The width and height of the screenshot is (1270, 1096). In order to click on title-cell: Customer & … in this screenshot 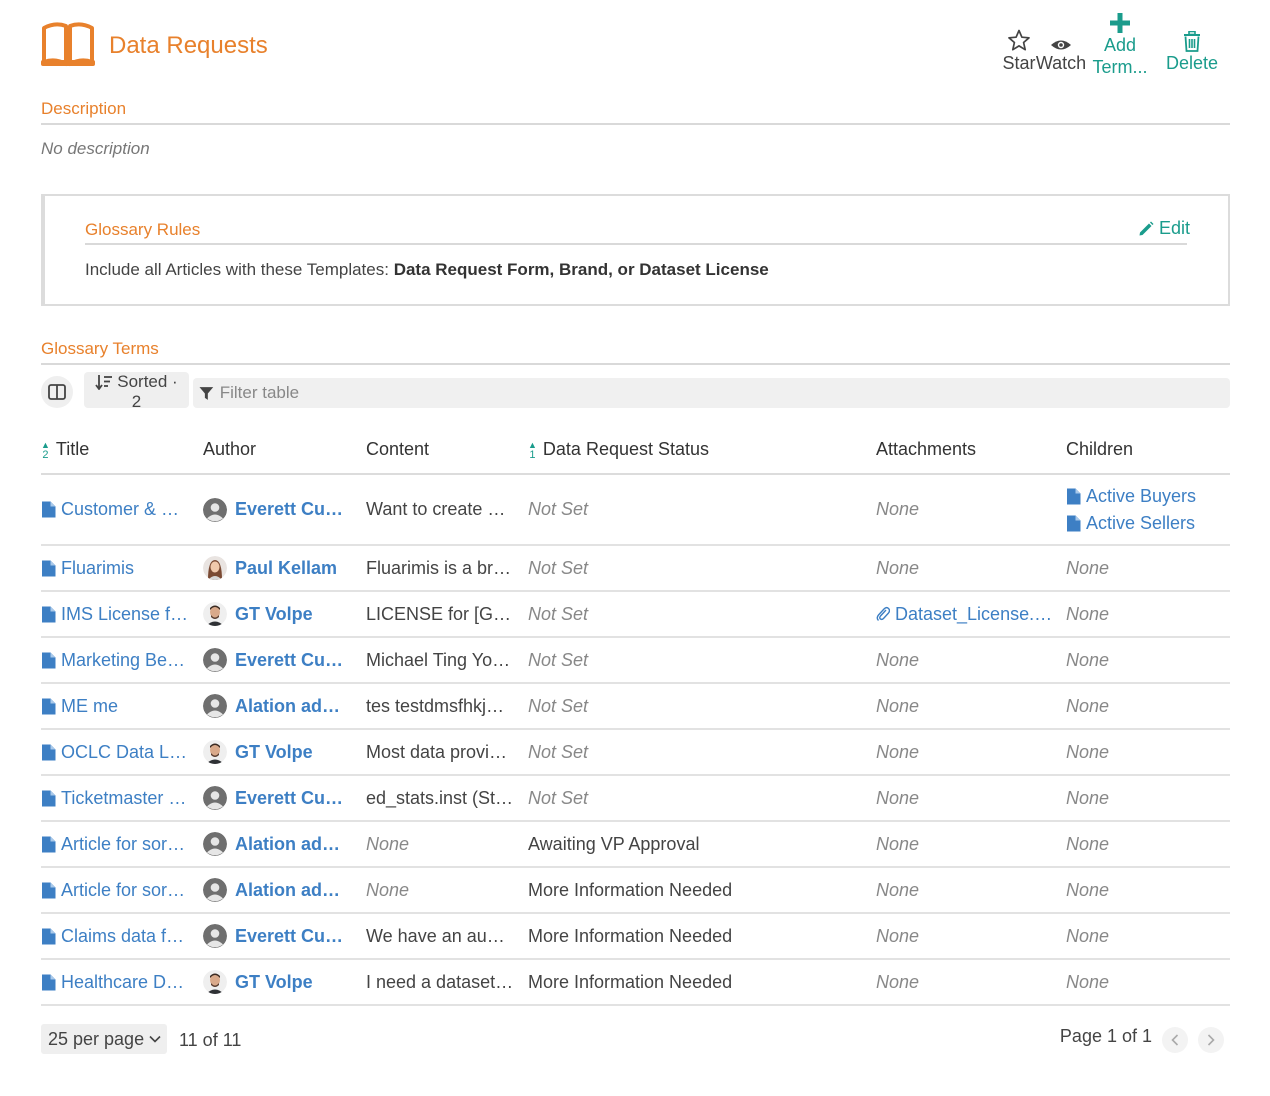, I will do `click(117, 509)`.